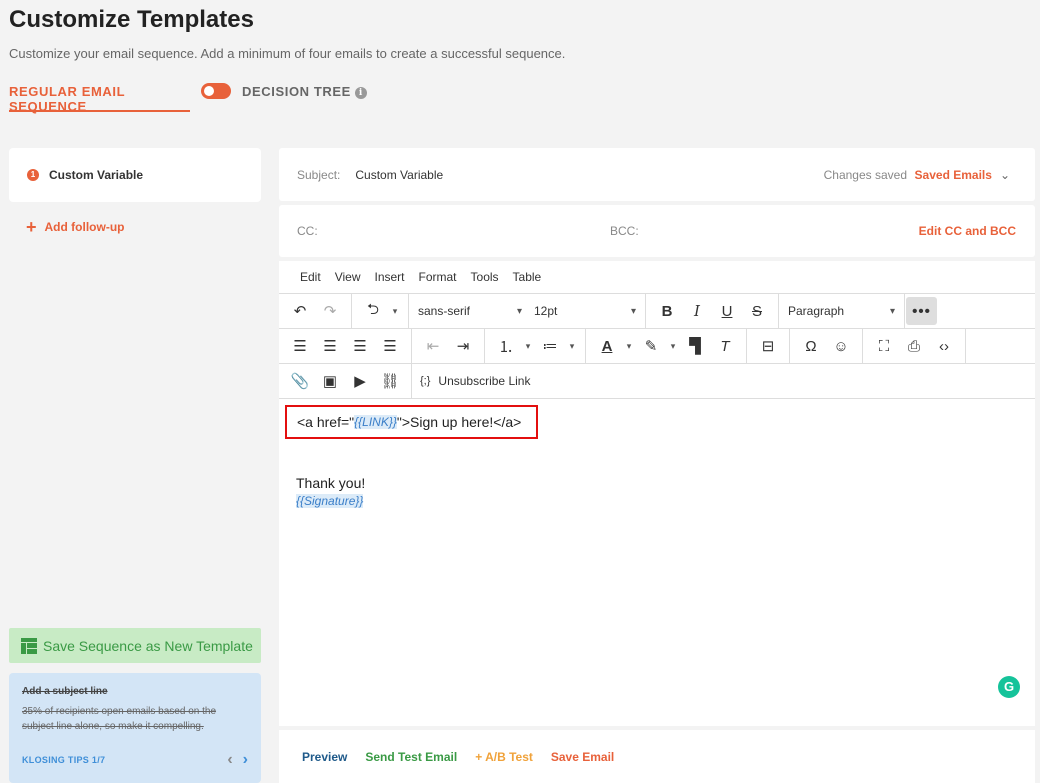  What do you see at coordinates (757, 311) in the screenshot?
I see `strikethrough-icon: S` at bounding box center [757, 311].